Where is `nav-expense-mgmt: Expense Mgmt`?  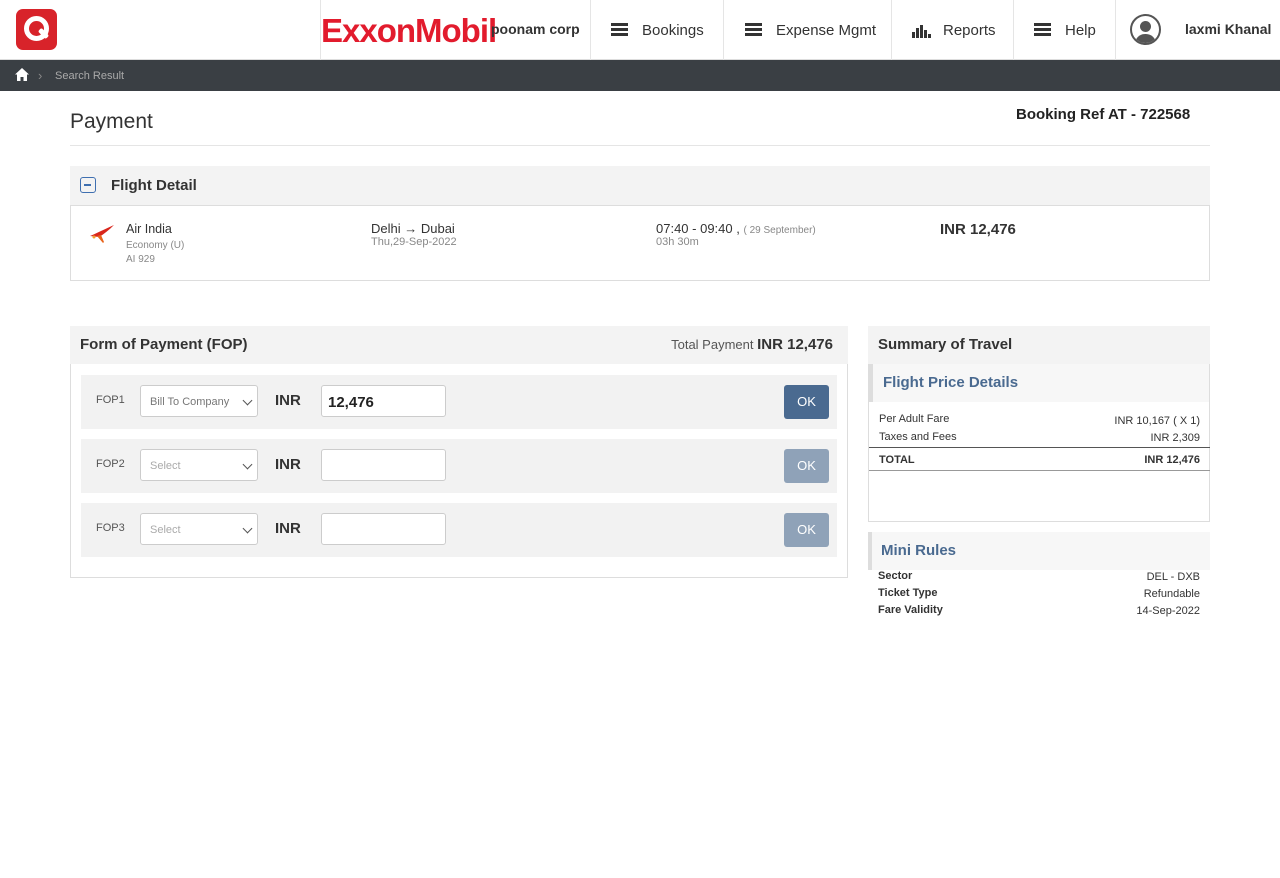
nav-expense-mgmt: Expense Mgmt is located at coordinates (807, 30).